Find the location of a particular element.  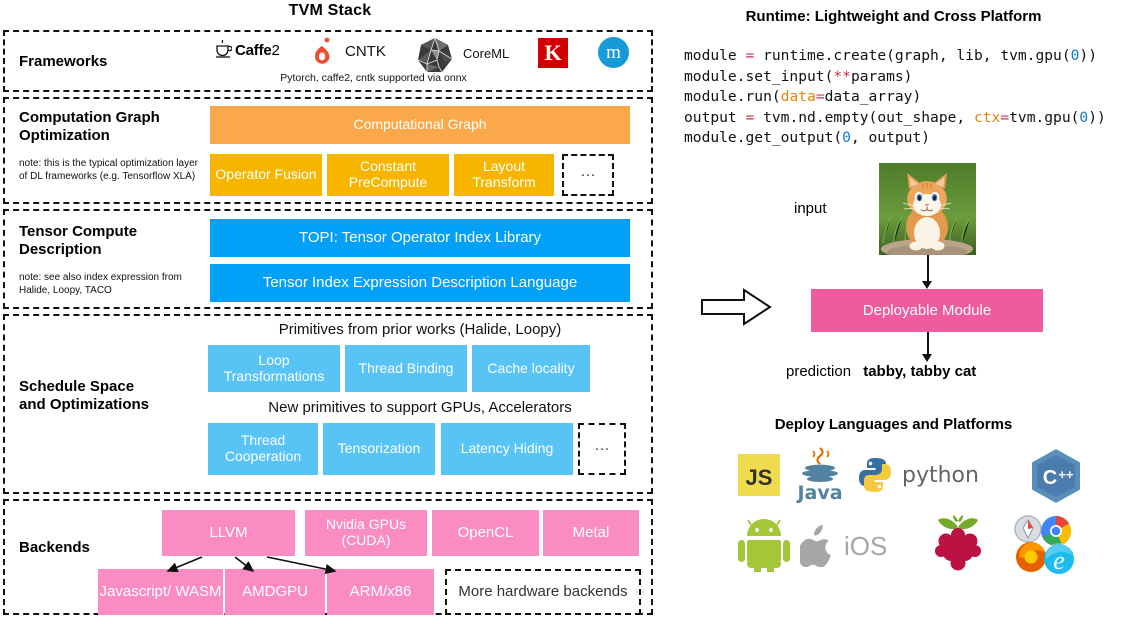

onnx-icon is located at coordinates (435, 56).